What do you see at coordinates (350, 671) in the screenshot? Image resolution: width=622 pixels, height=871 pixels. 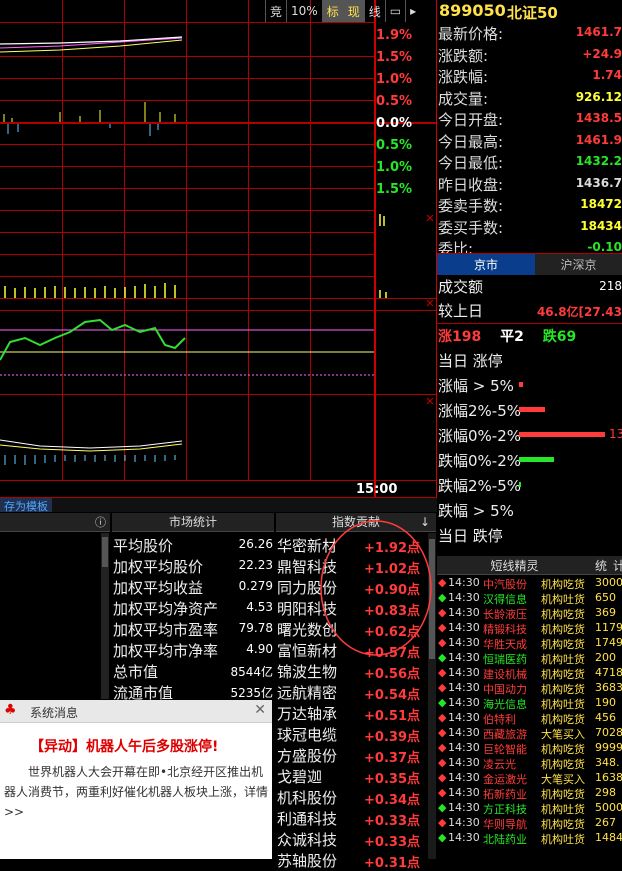 I see `contrib-row: 锦波生物 +0.56点` at bounding box center [350, 671].